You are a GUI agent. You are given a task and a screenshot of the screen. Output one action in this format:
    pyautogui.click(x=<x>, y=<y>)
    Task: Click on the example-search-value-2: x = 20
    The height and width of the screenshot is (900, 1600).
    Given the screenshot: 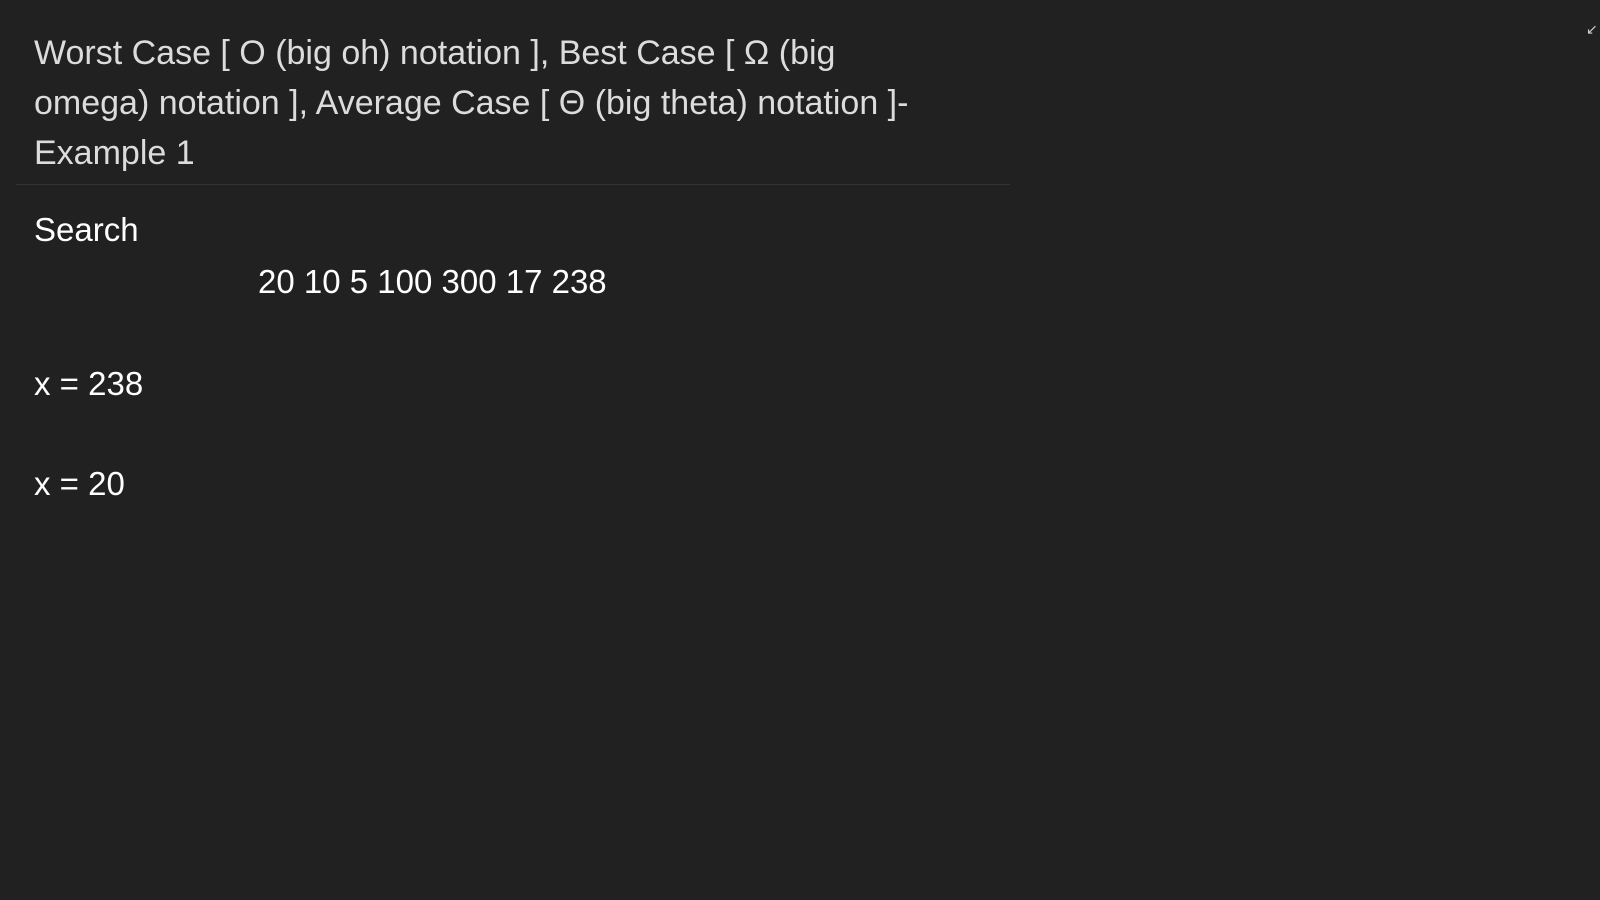 What is the action you would take?
    pyautogui.click(x=79, y=483)
    